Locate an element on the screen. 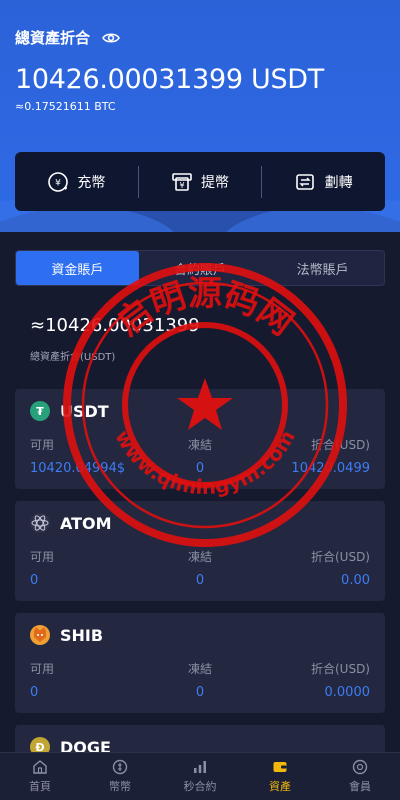  account-total-label: 總資產折合(USDT) is located at coordinates (73, 357).